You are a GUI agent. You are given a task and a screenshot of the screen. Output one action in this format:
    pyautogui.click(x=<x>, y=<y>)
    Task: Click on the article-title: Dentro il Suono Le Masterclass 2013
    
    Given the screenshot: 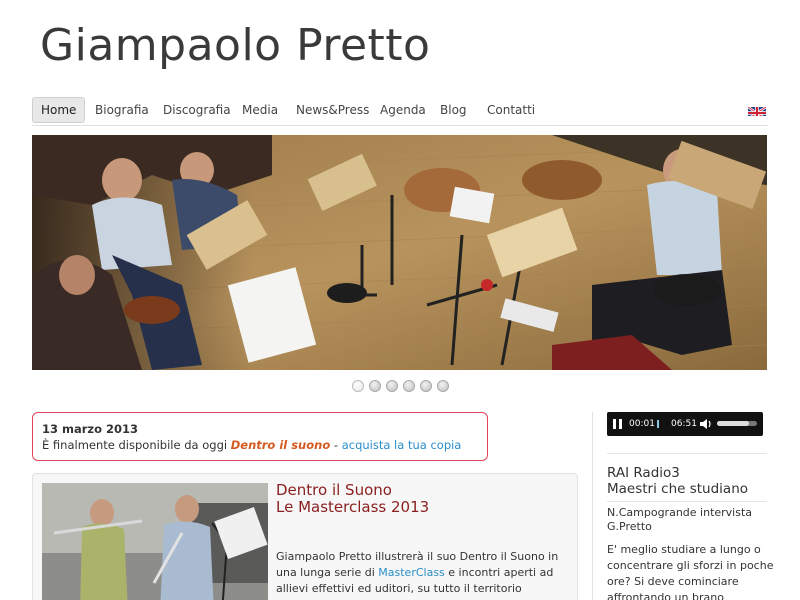 What is the action you would take?
    pyautogui.click(x=421, y=499)
    